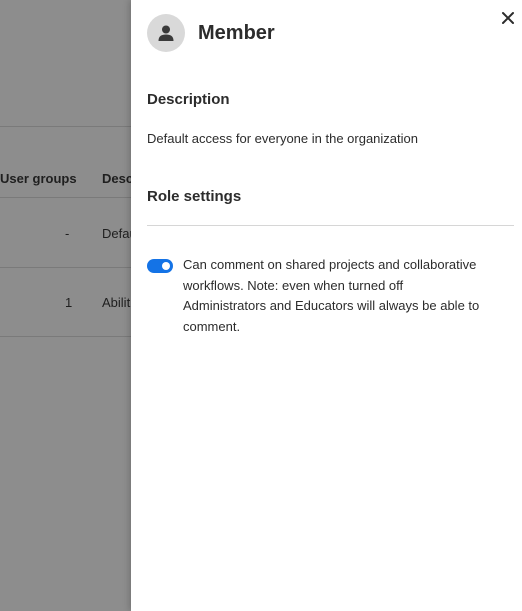 This screenshot has width=522, height=611. I want to click on comment-permission-toggle, so click(160, 266).